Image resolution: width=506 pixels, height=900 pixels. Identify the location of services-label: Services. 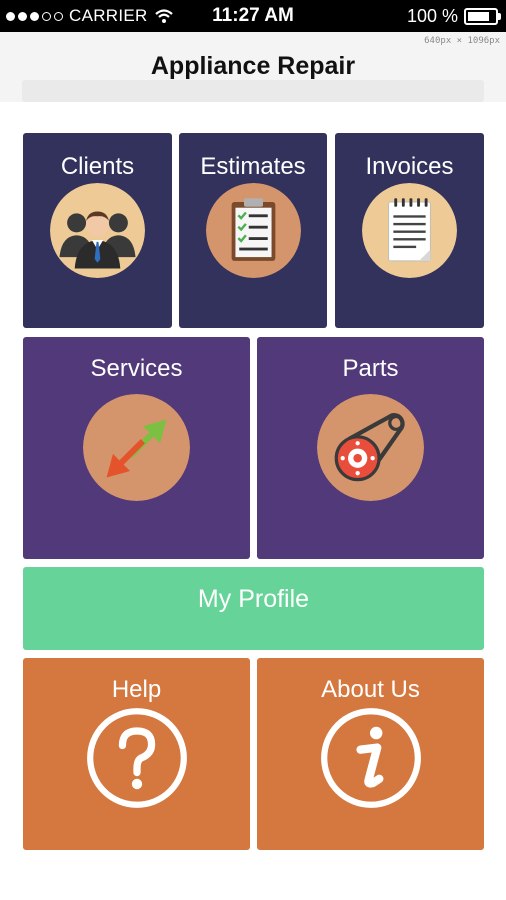
(136, 368).